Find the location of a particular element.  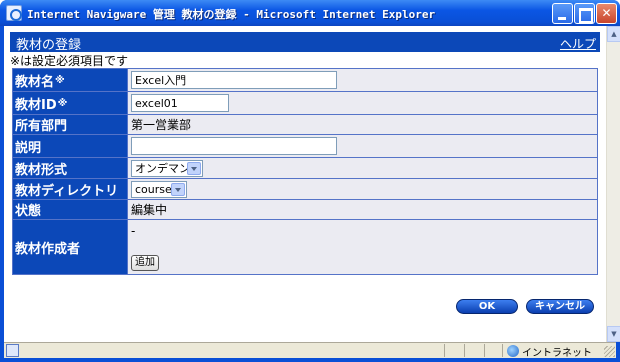

ok-button: OK is located at coordinates (487, 306).